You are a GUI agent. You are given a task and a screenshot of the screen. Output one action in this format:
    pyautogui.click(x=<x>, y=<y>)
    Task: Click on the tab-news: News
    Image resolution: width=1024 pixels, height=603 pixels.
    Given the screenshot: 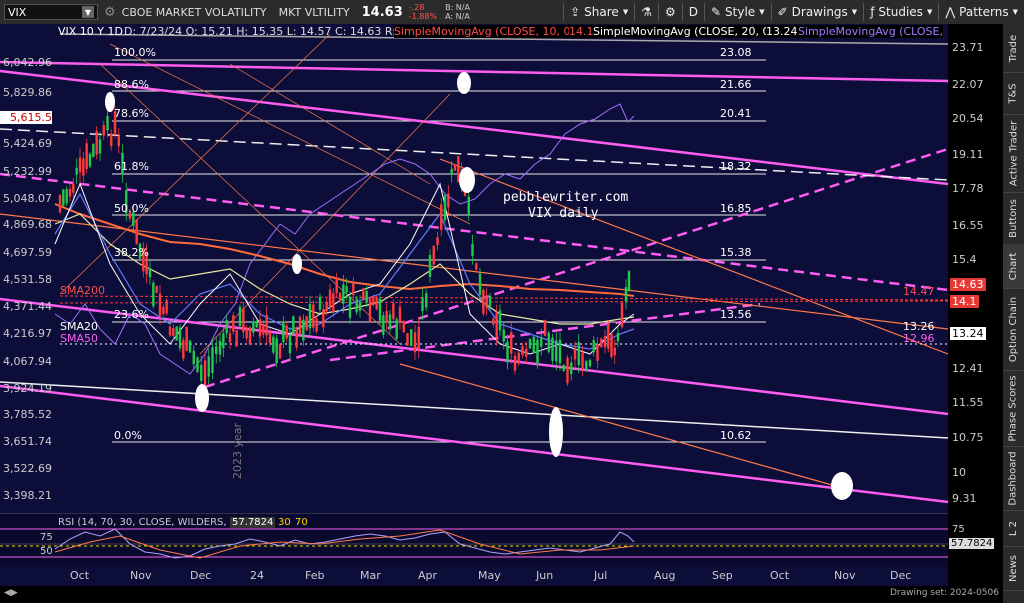 What is the action you would take?
    pyautogui.click(x=1013, y=568)
    